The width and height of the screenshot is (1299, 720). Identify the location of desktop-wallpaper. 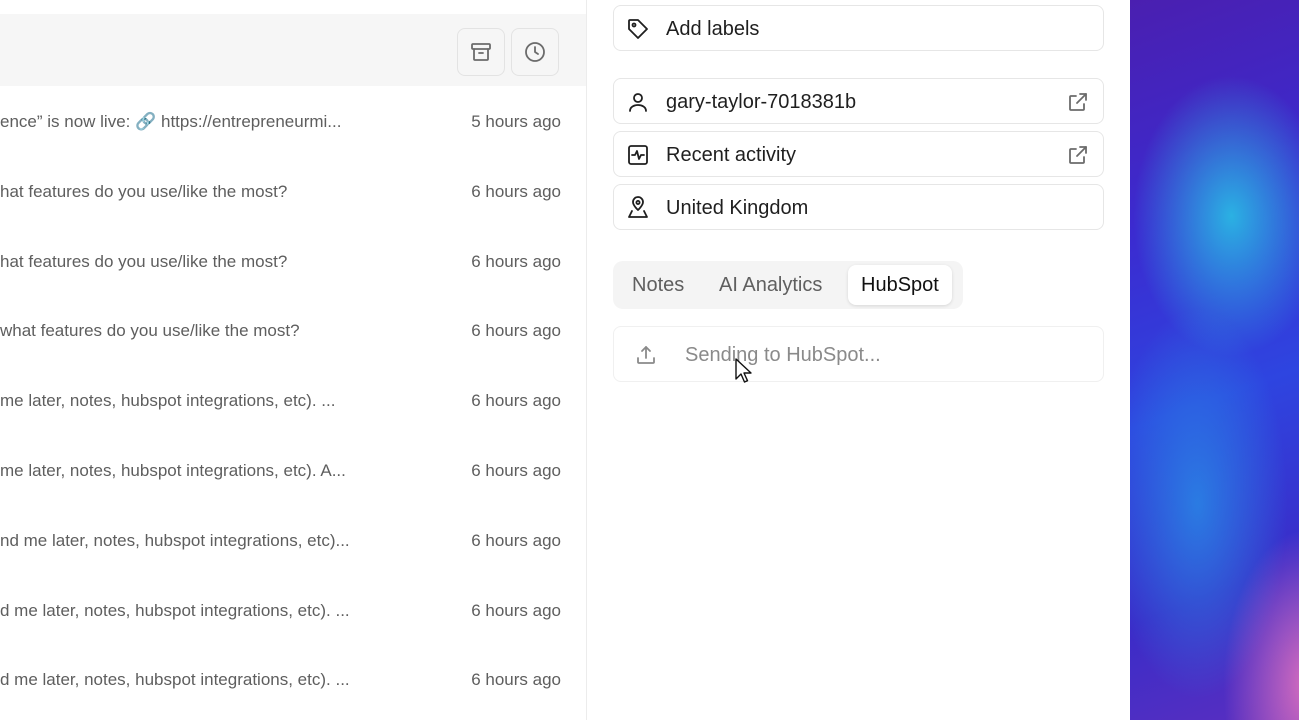
(1214, 360).